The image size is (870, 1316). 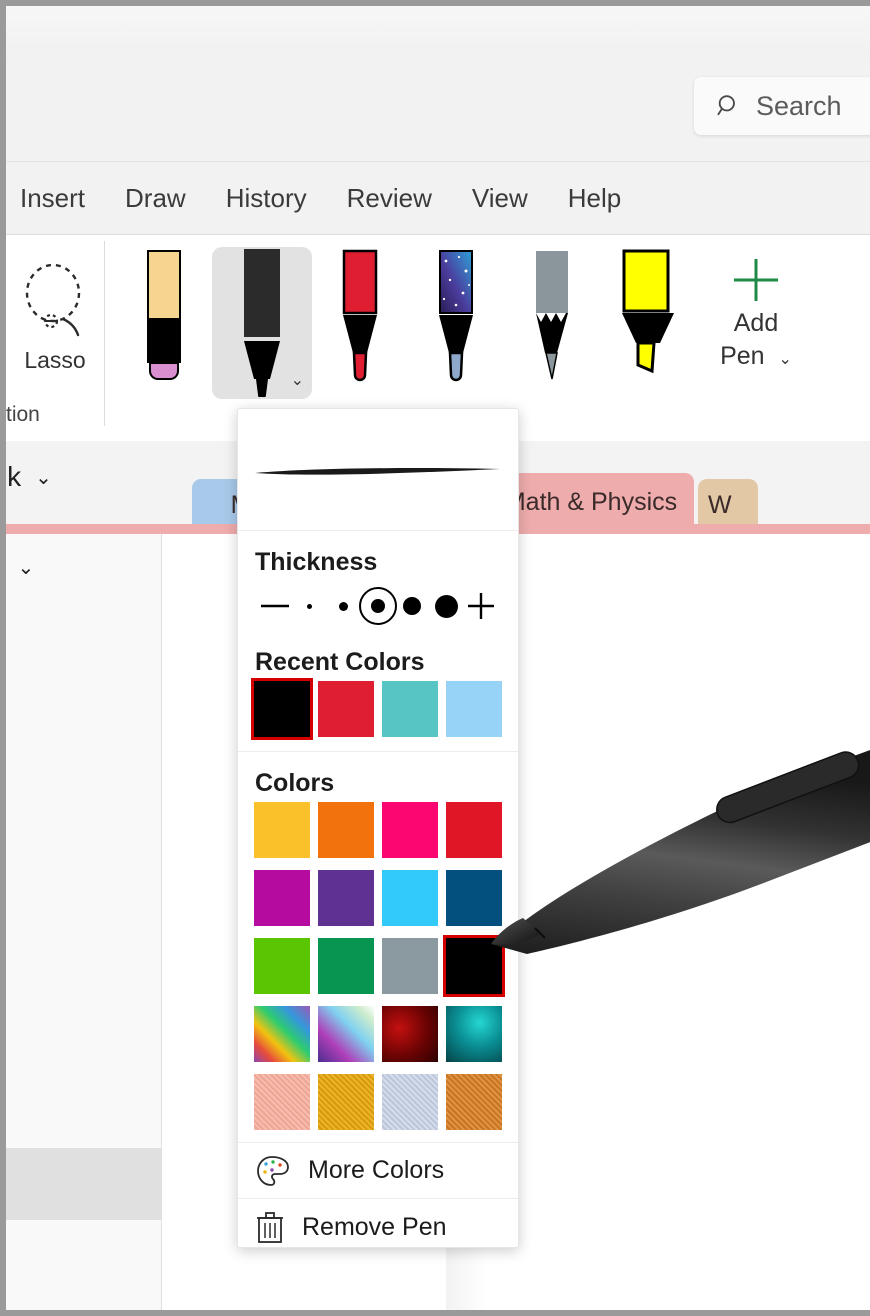 What do you see at coordinates (309, 606) in the screenshot?
I see `thickness-option-xs` at bounding box center [309, 606].